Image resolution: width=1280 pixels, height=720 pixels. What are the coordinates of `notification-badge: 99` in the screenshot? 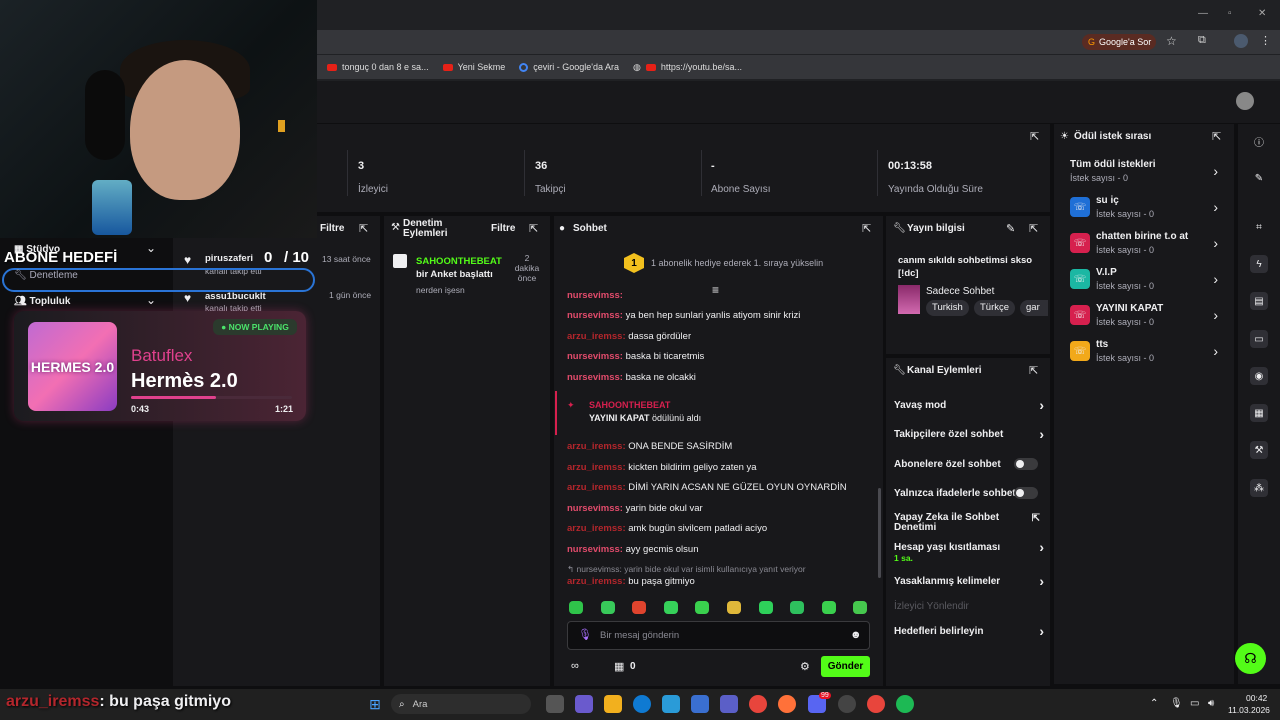 It's located at (825, 695).